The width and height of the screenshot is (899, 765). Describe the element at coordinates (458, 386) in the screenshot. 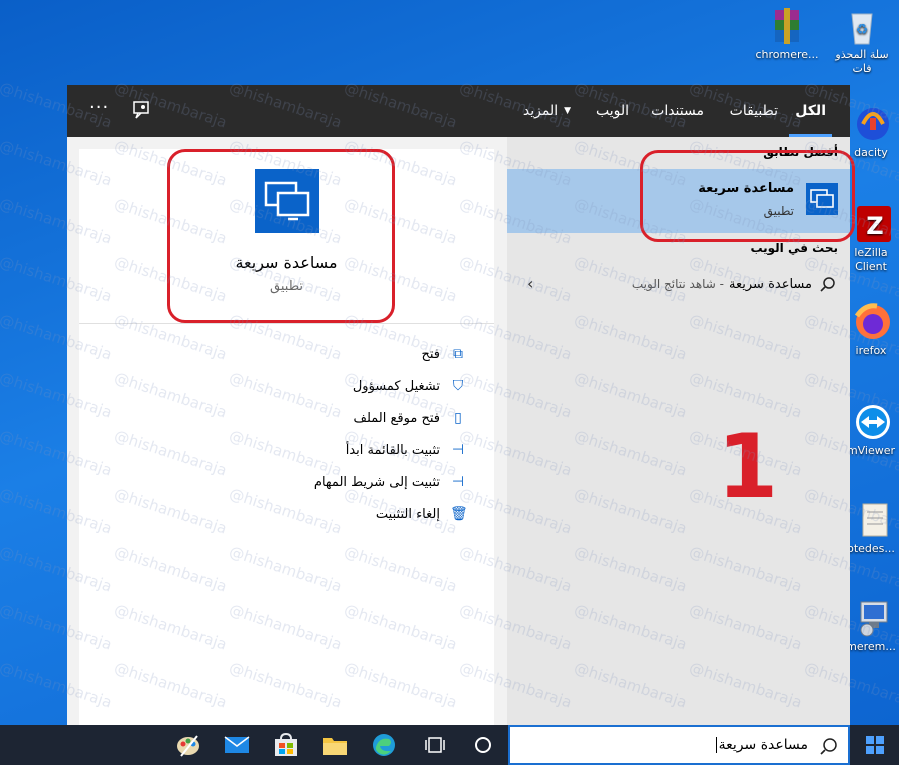

I see `admin-shield-icon: ⛉` at that location.